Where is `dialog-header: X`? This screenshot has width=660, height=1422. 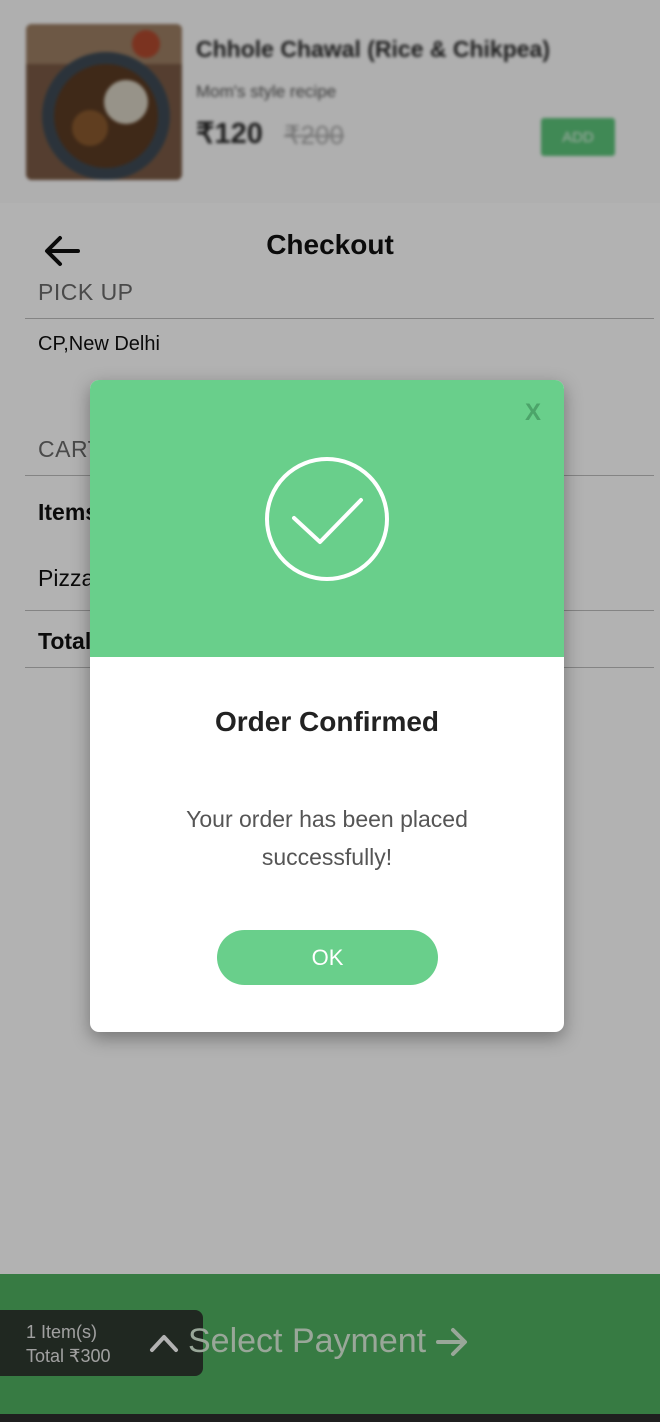 dialog-header: X is located at coordinates (327, 518).